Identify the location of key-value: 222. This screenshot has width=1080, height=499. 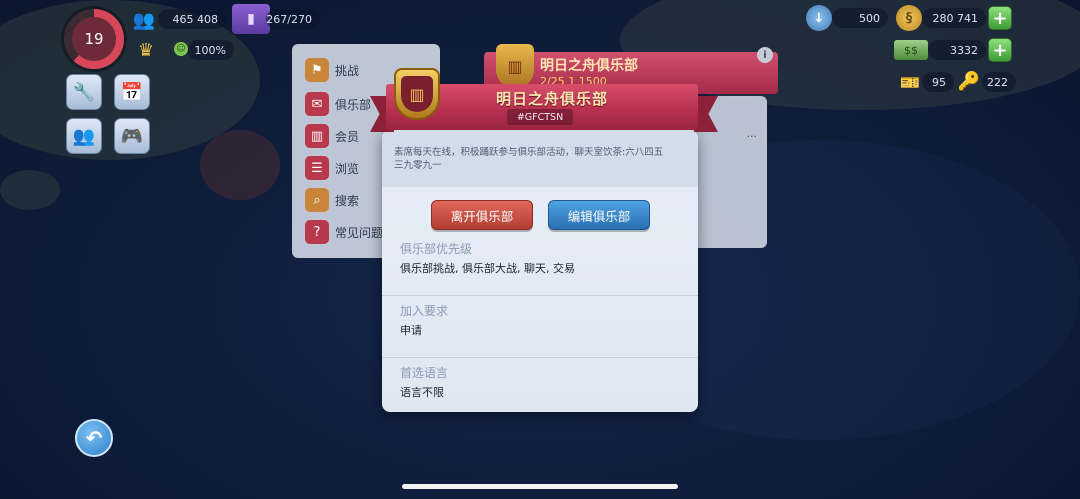
(999, 82).